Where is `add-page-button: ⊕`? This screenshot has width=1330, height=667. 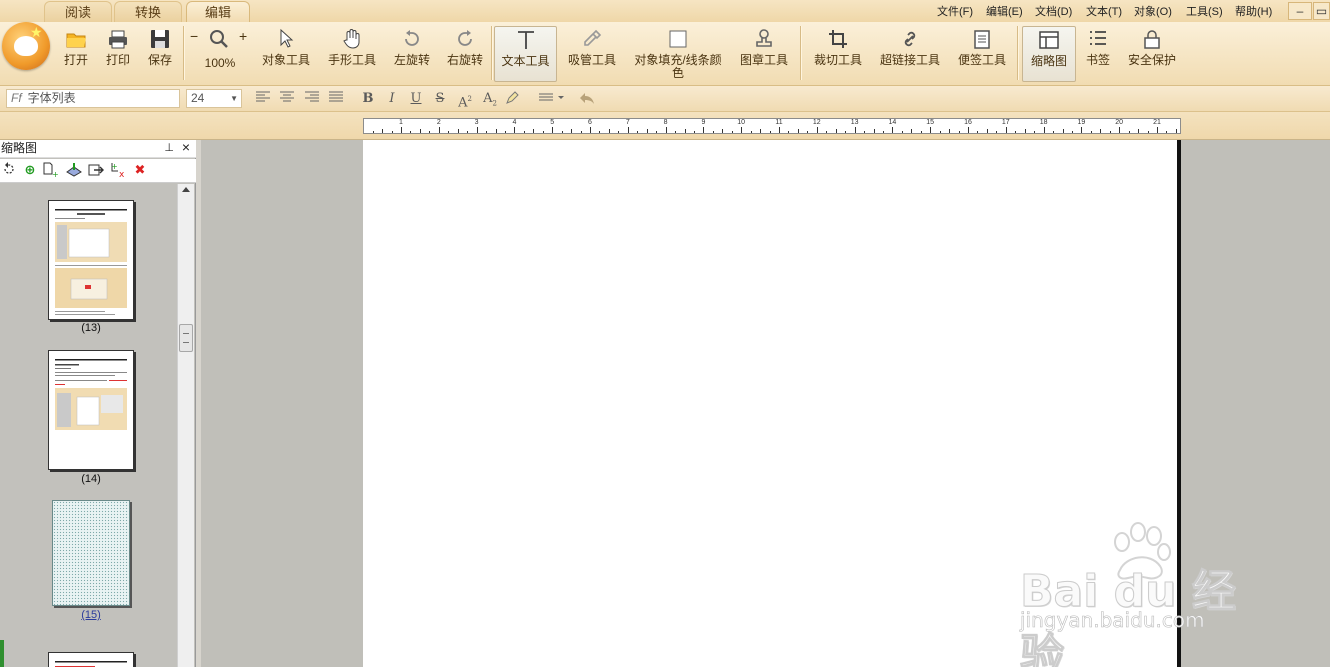
add-page-button: ⊕ is located at coordinates (30, 170).